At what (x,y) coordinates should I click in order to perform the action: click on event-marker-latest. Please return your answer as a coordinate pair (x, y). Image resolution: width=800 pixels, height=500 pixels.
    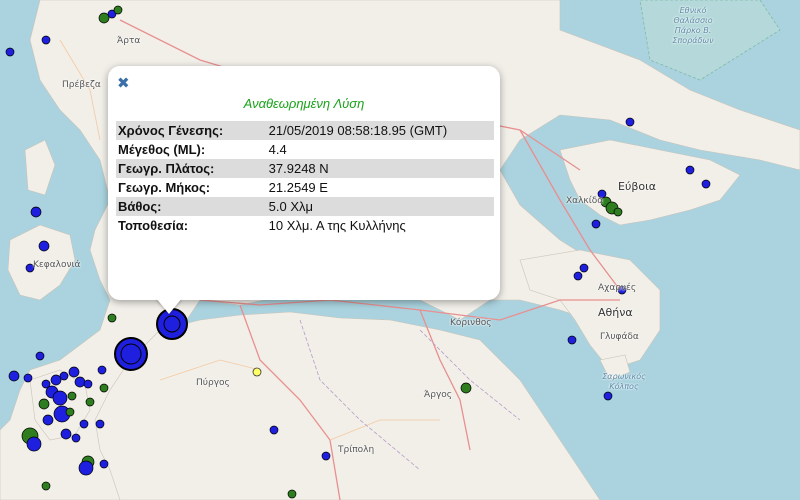
    Looking at the image, I should click on (257, 372).